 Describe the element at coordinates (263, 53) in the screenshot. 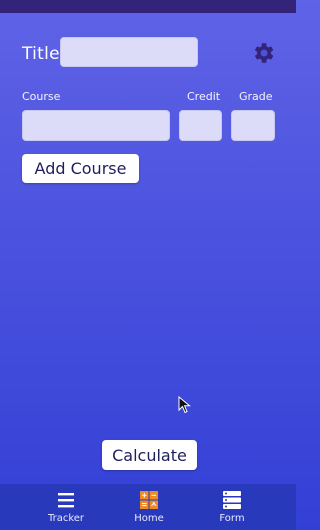

I see `gear-icon` at that location.